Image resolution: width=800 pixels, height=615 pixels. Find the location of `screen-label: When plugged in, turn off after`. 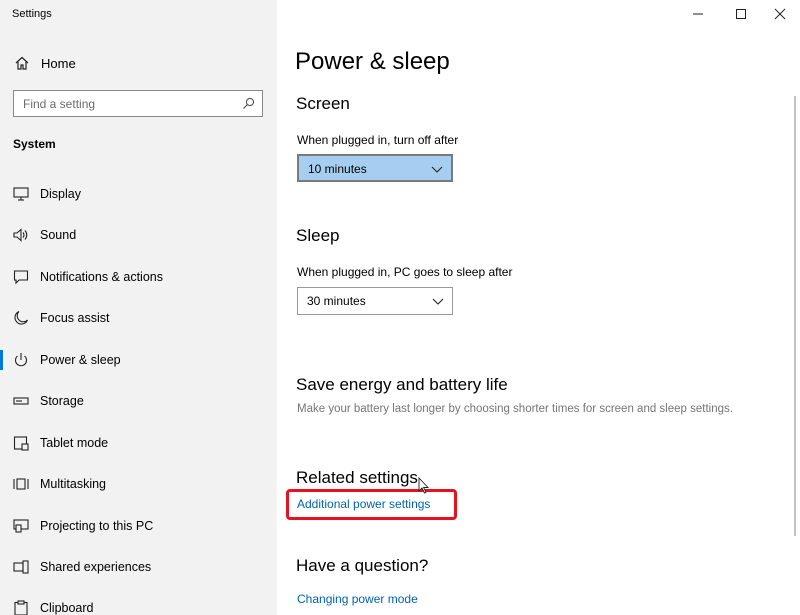

screen-label: When plugged in, turn off after is located at coordinates (378, 140).